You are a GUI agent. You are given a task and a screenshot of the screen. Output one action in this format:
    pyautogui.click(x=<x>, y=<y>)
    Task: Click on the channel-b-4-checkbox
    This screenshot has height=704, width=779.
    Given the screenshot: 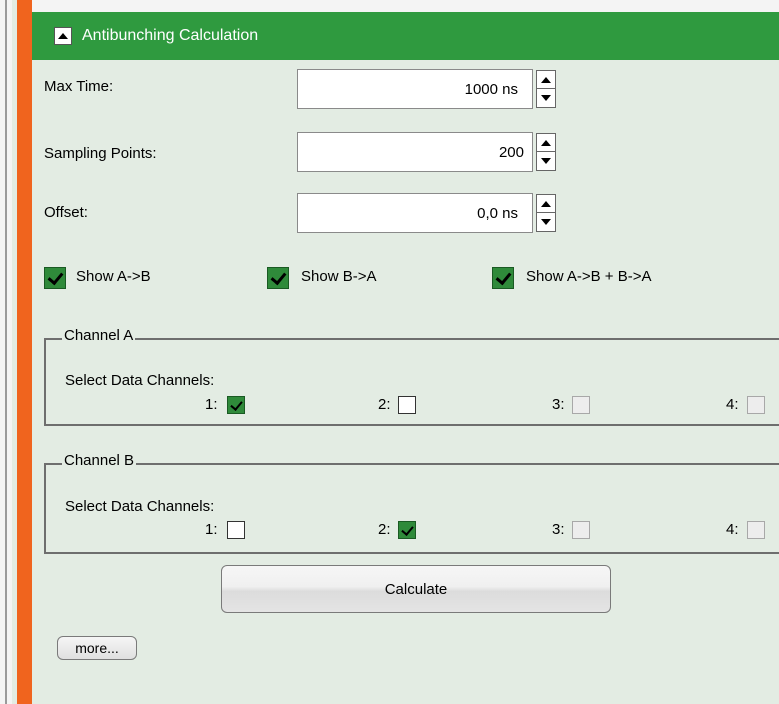 What is the action you would take?
    pyautogui.click(x=756, y=530)
    